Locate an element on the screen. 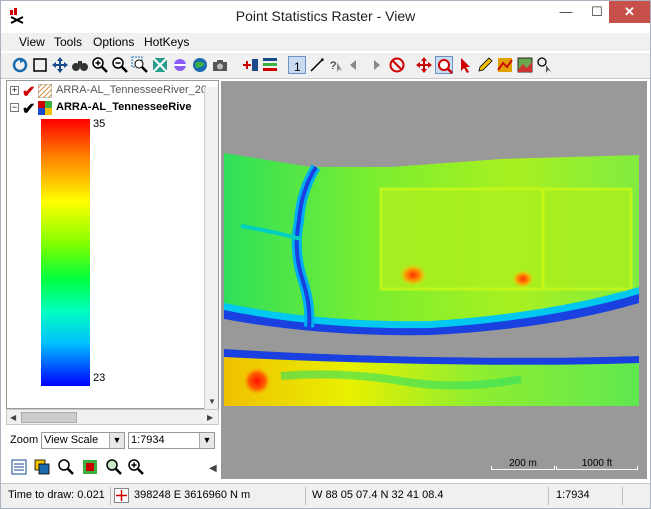 This screenshot has width=651, height=509. close-button: ✕ is located at coordinates (629, 12).